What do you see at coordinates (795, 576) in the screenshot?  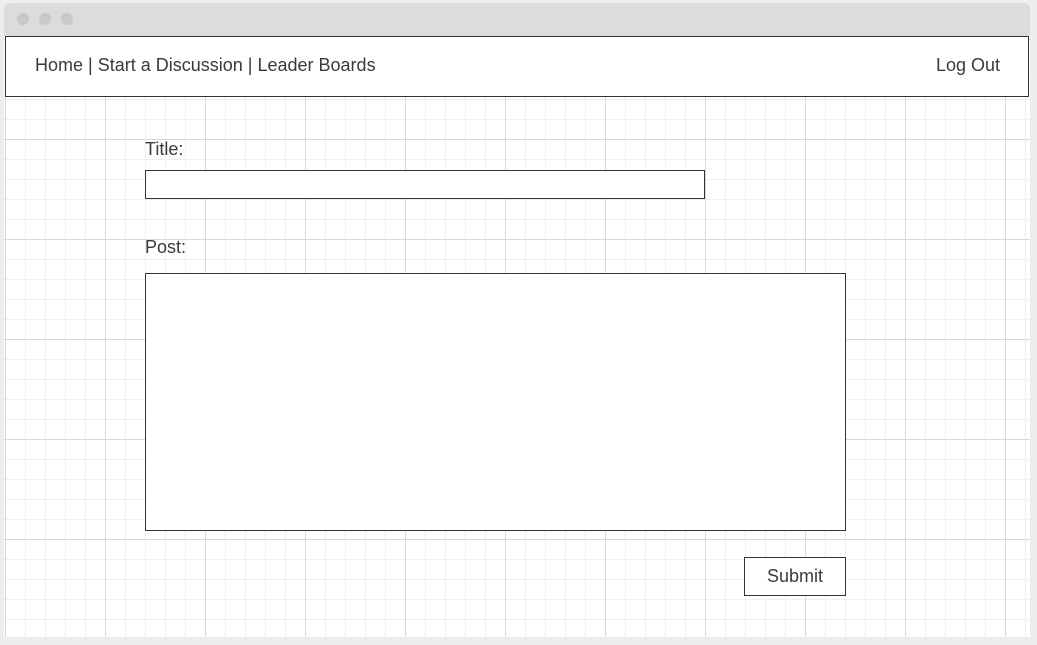 I see `submit-button: Submit` at bounding box center [795, 576].